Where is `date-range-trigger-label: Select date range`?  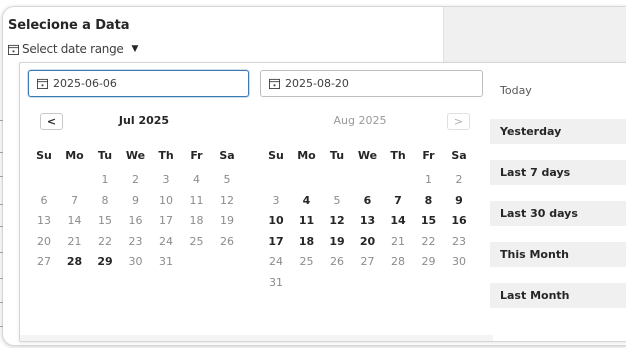 date-range-trigger-label: Select date range is located at coordinates (73, 49).